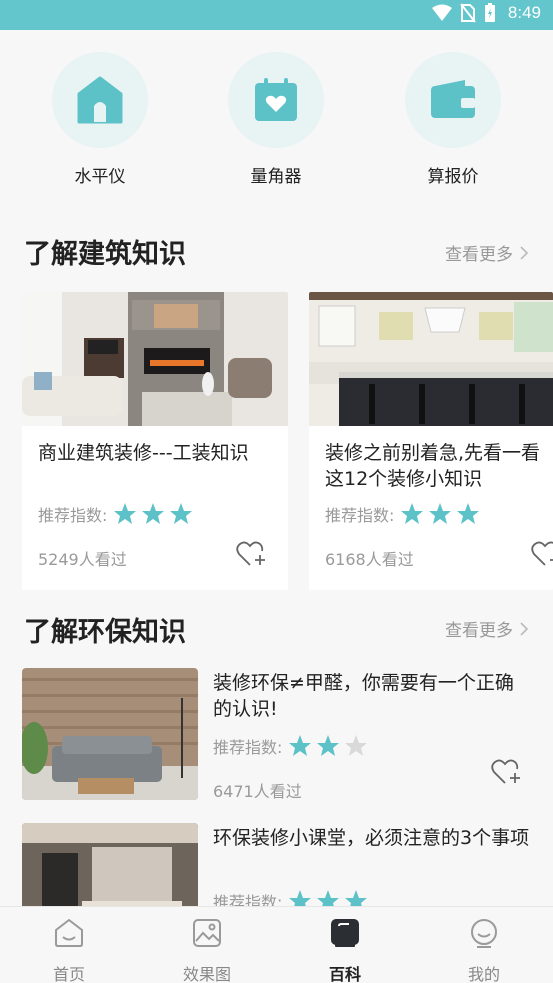  Describe the element at coordinates (363, 696) in the screenshot. I see `list-item-title: 装修环保≠甲醛，你需要有一个正确的认识!` at that location.